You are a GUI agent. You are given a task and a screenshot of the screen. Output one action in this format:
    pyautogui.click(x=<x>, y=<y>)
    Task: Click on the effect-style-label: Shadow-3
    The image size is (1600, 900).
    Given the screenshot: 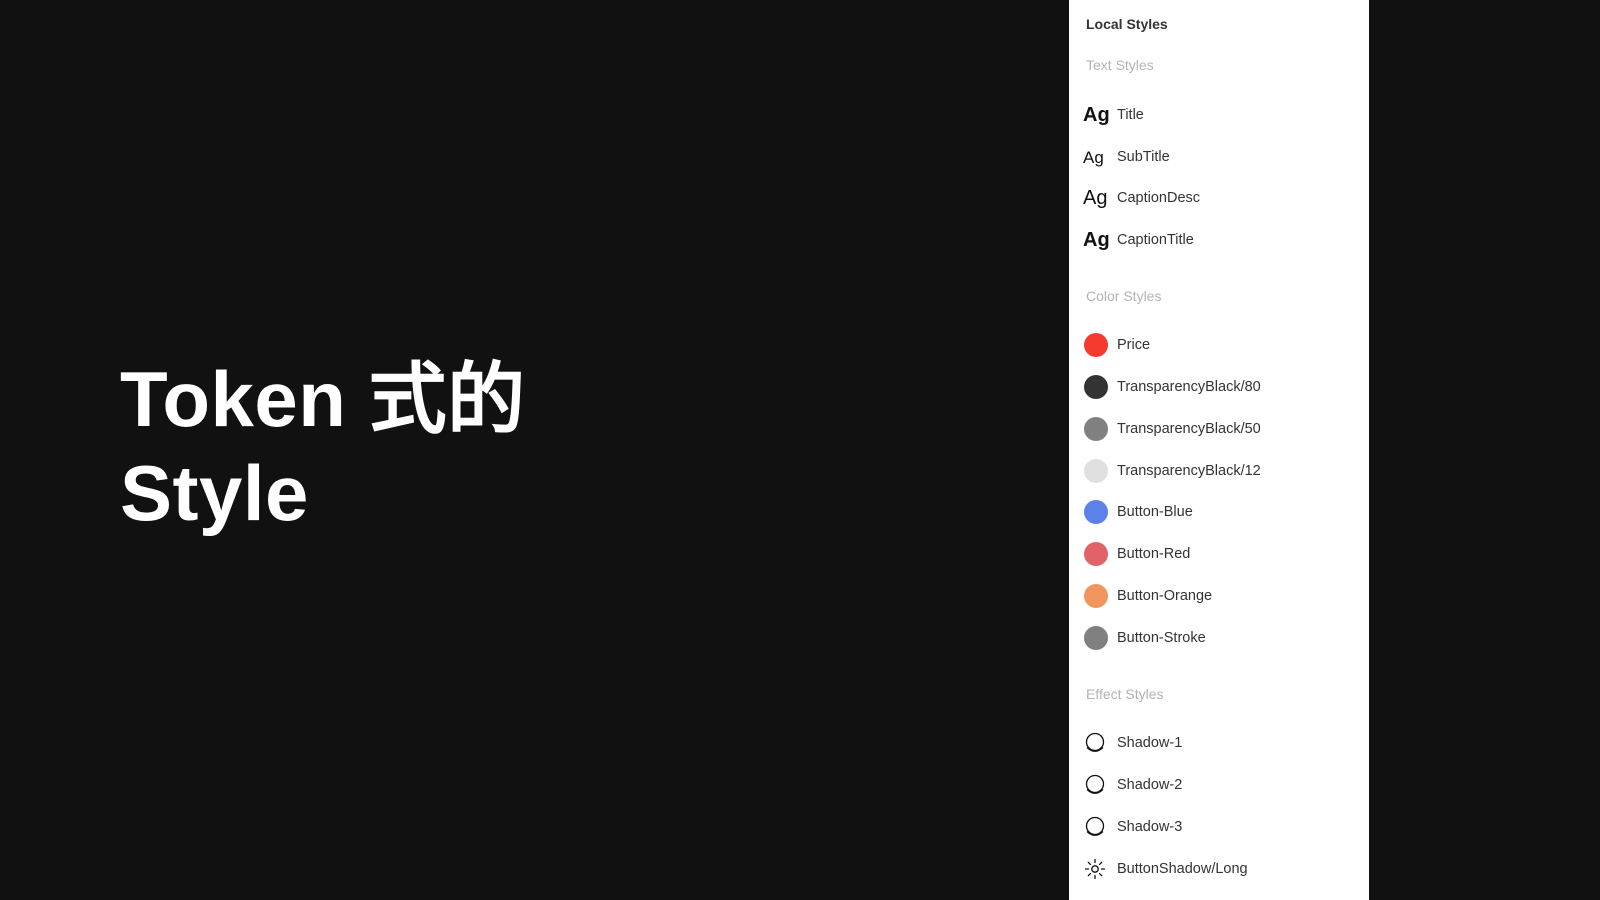 What is the action you would take?
    pyautogui.click(x=1150, y=827)
    